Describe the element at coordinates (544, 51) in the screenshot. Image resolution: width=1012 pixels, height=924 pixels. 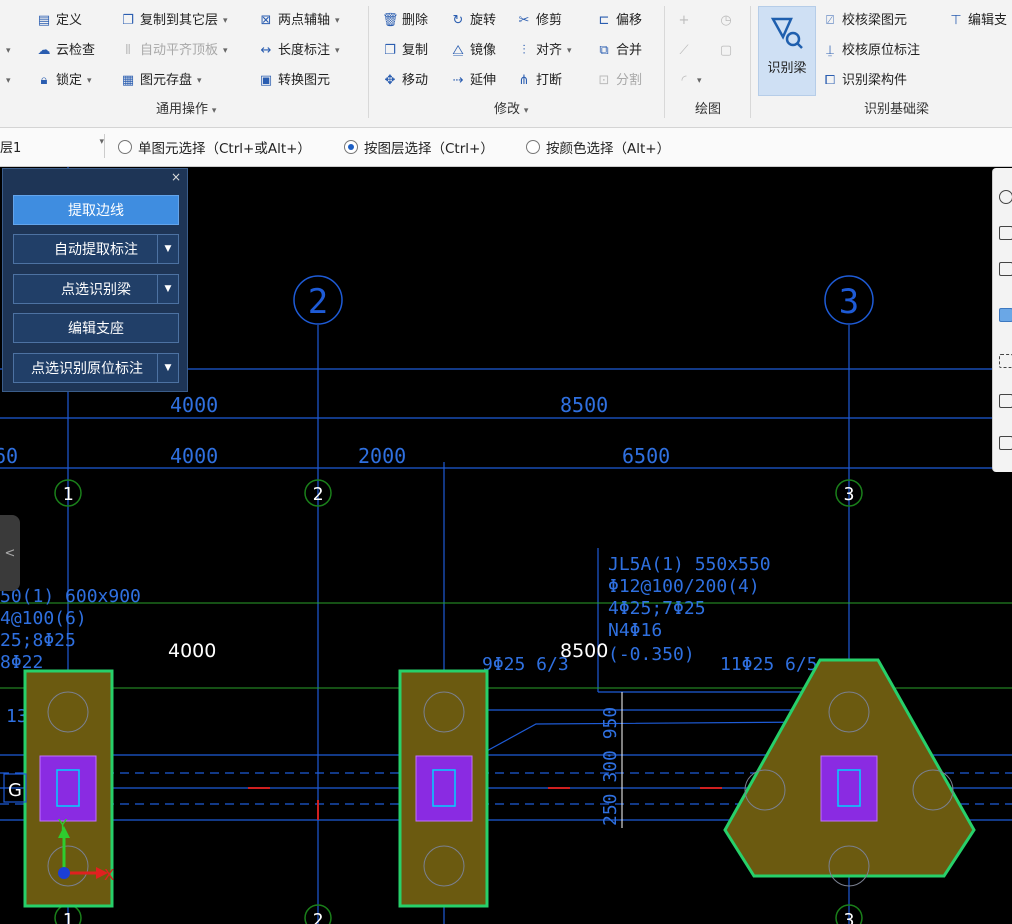
I see `align-button: ⫶ 对齐 ▾` at that location.